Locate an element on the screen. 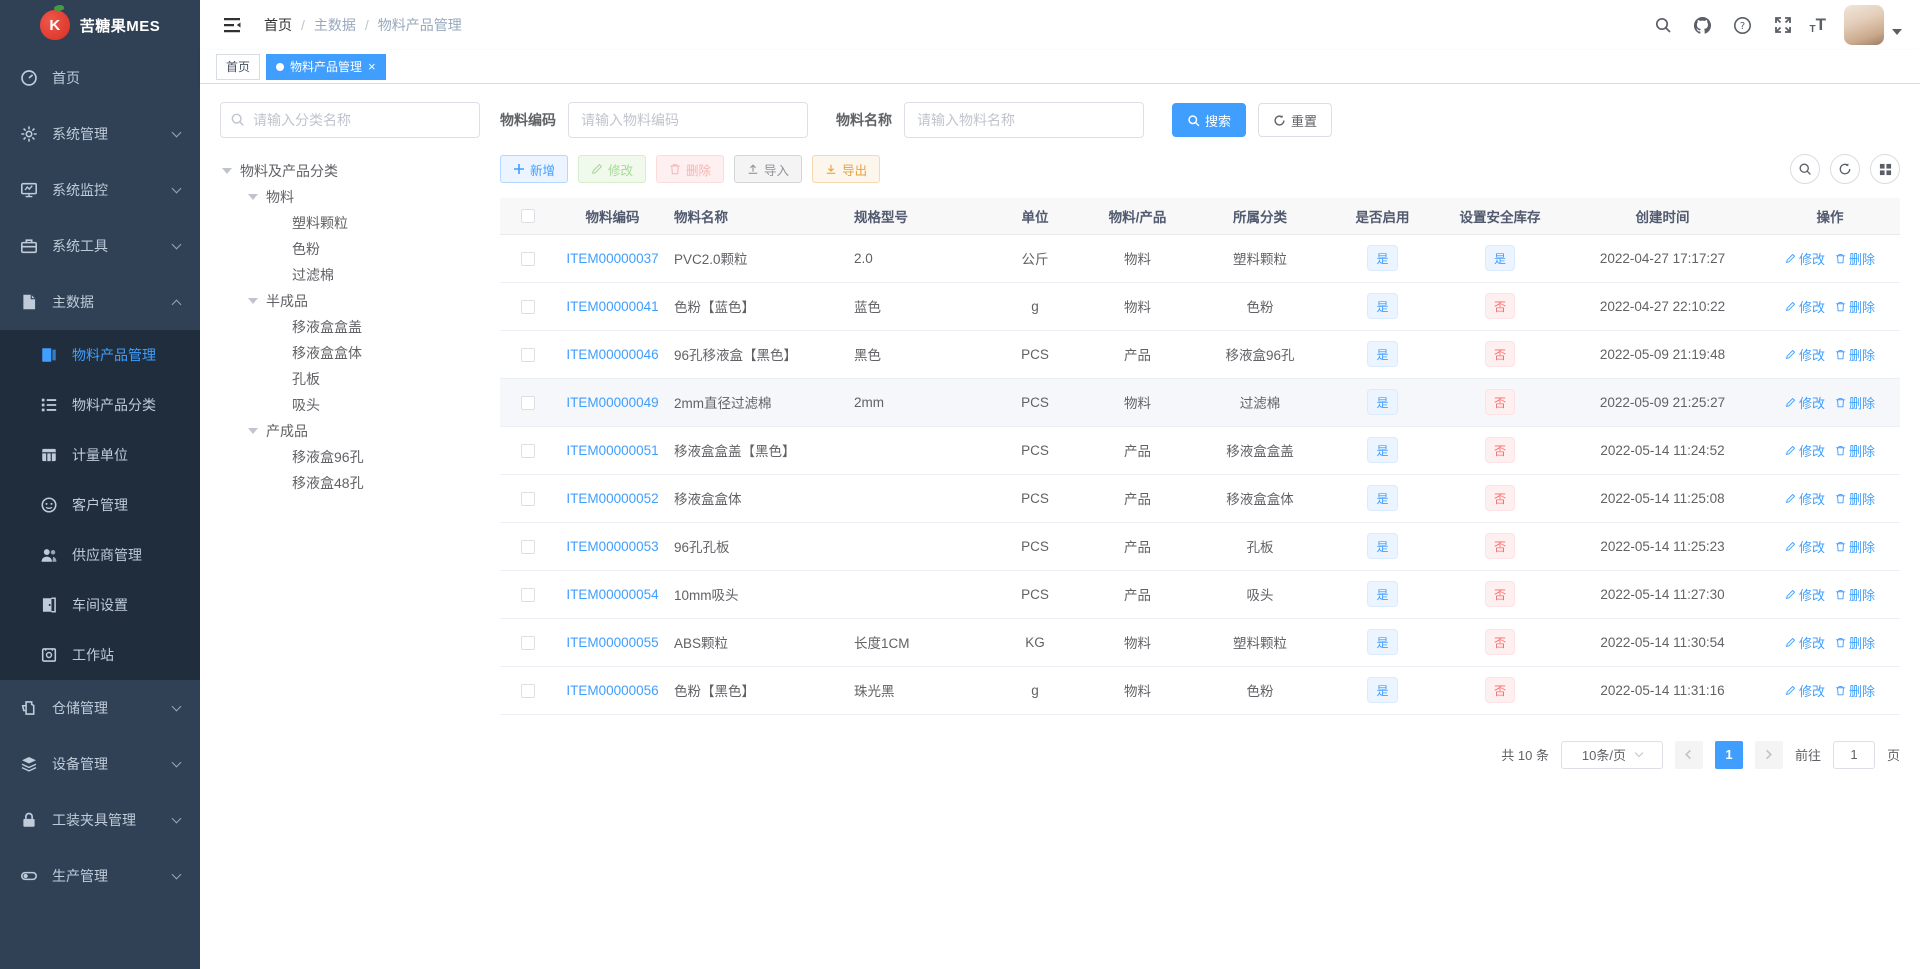  sidebar-item-material-product-category: 物料产品分类 is located at coordinates (100, 405).